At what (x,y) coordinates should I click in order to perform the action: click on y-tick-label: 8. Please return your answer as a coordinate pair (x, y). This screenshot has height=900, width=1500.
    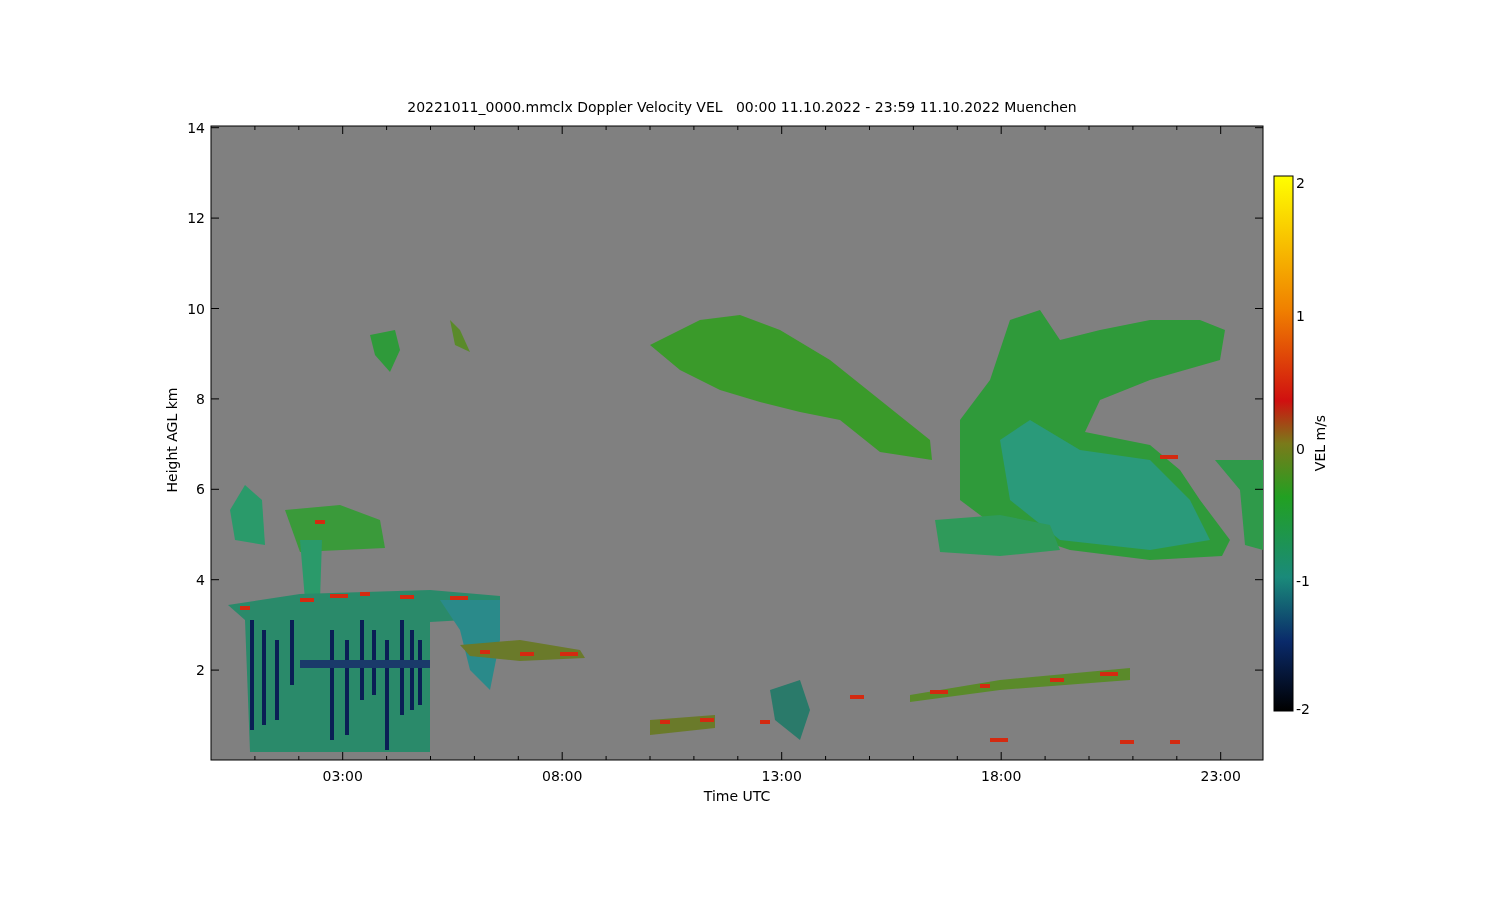
    Looking at the image, I should click on (200, 398).